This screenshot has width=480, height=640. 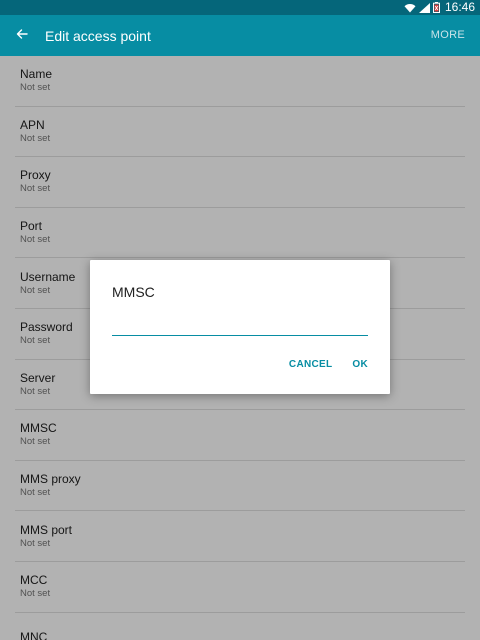 I want to click on dialog-actions: CANCEL OK, so click(x=328, y=364).